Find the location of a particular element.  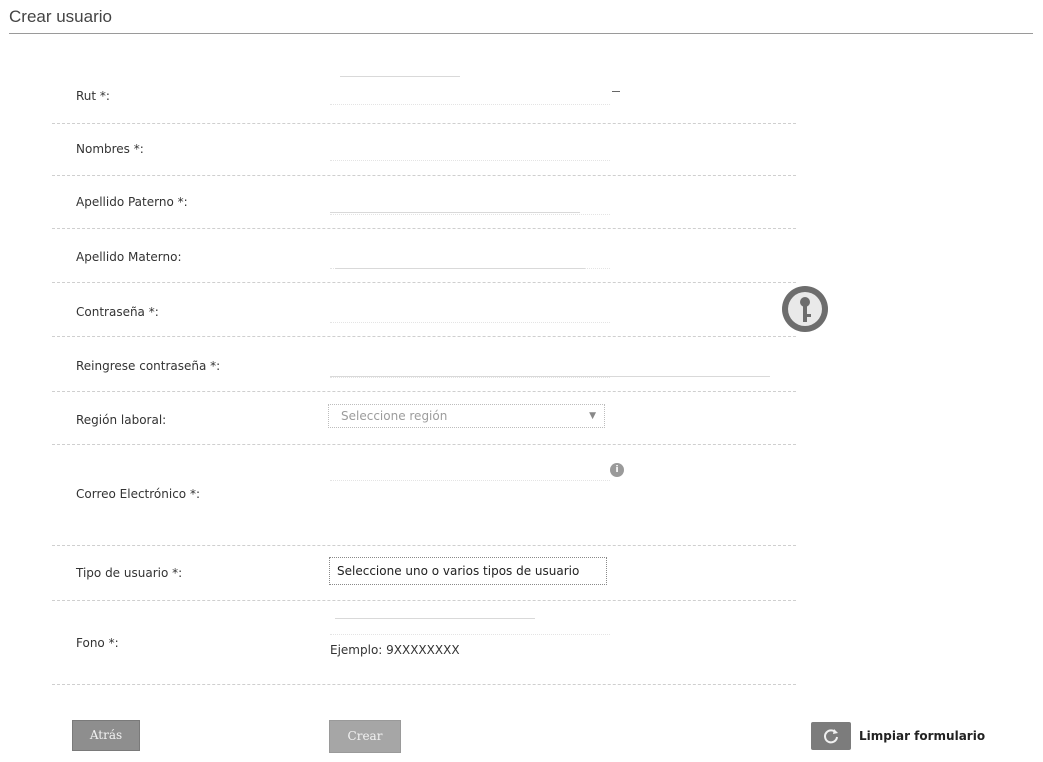

contrasena-label: Contraseña *: is located at coordinates (117, 312).